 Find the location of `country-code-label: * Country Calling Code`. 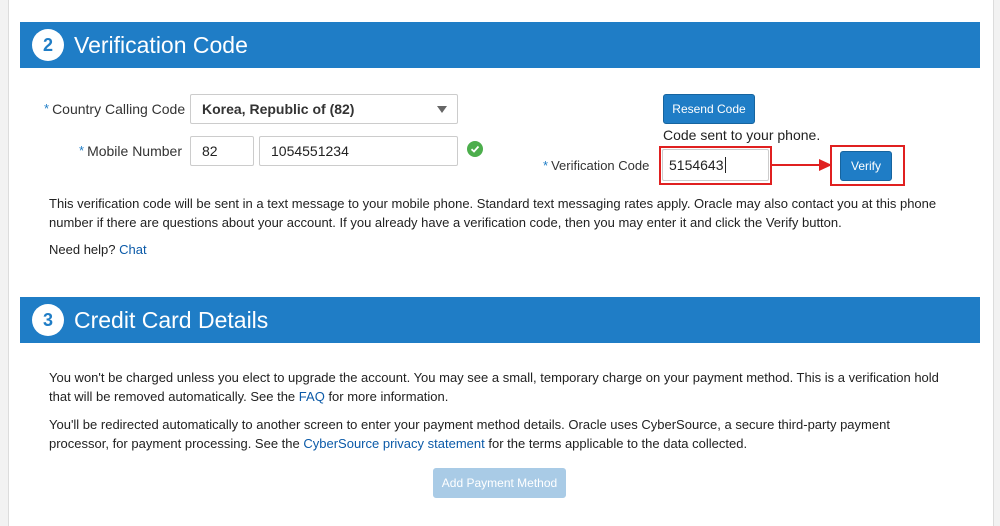

country-code-label: * Country Calling Code is located at coordinates (115, 109).